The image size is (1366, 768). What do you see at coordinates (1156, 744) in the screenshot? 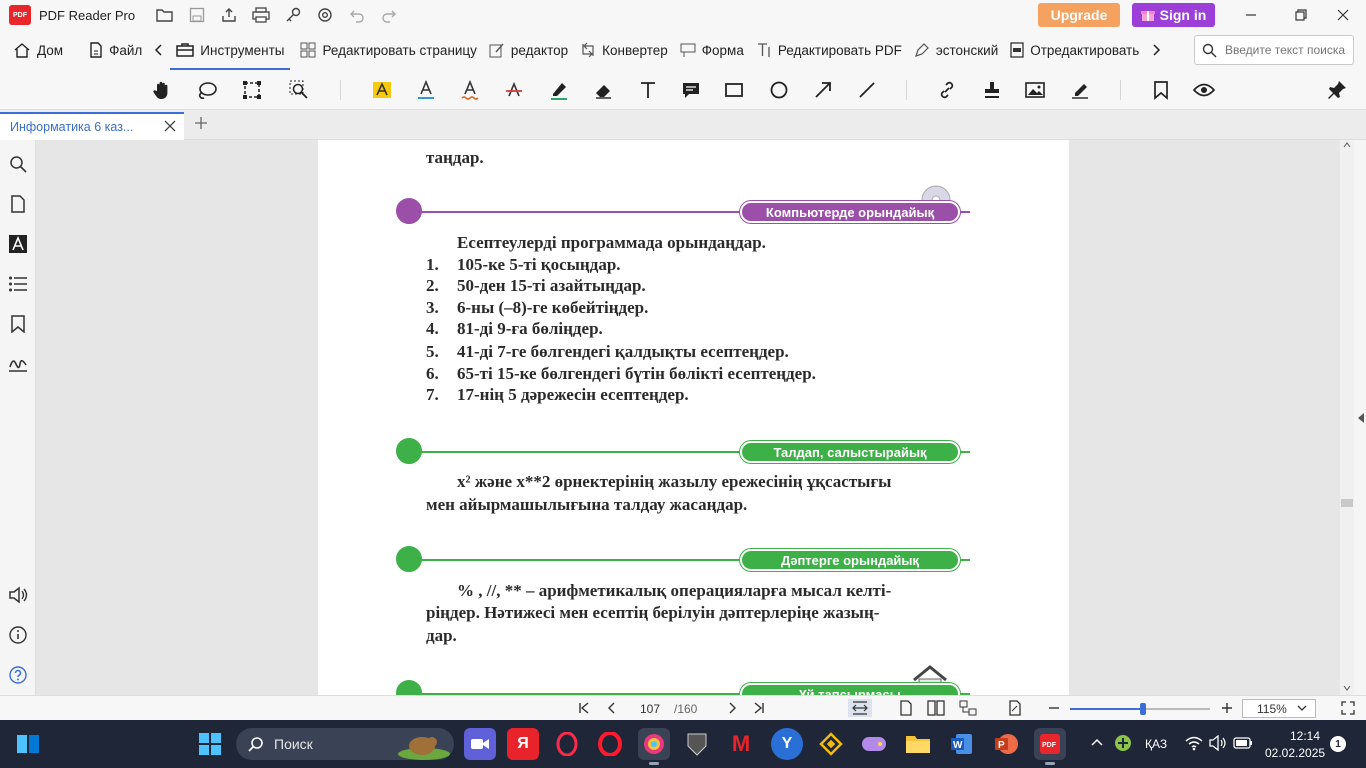
I see `input-language: ҚАЗ` at bounding box center [1156, 744].